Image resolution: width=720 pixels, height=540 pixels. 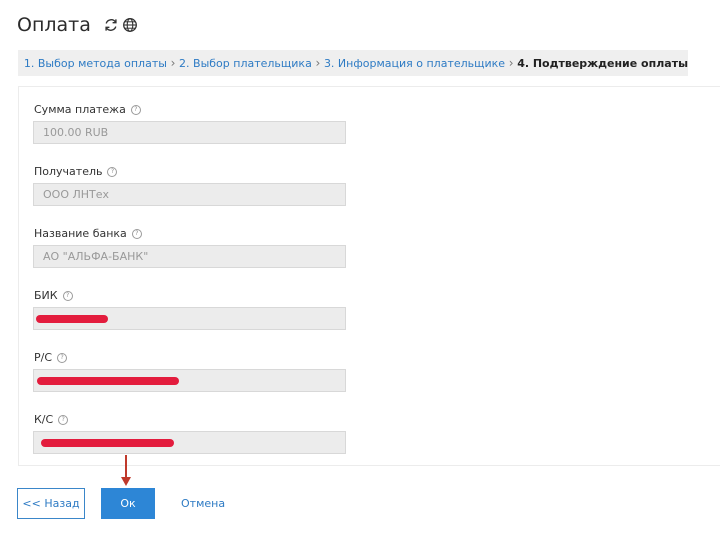 What do you see at coordinates (111, 25) in the screenshot?
I see `refresh-icon` at bounding box center [111, 25].